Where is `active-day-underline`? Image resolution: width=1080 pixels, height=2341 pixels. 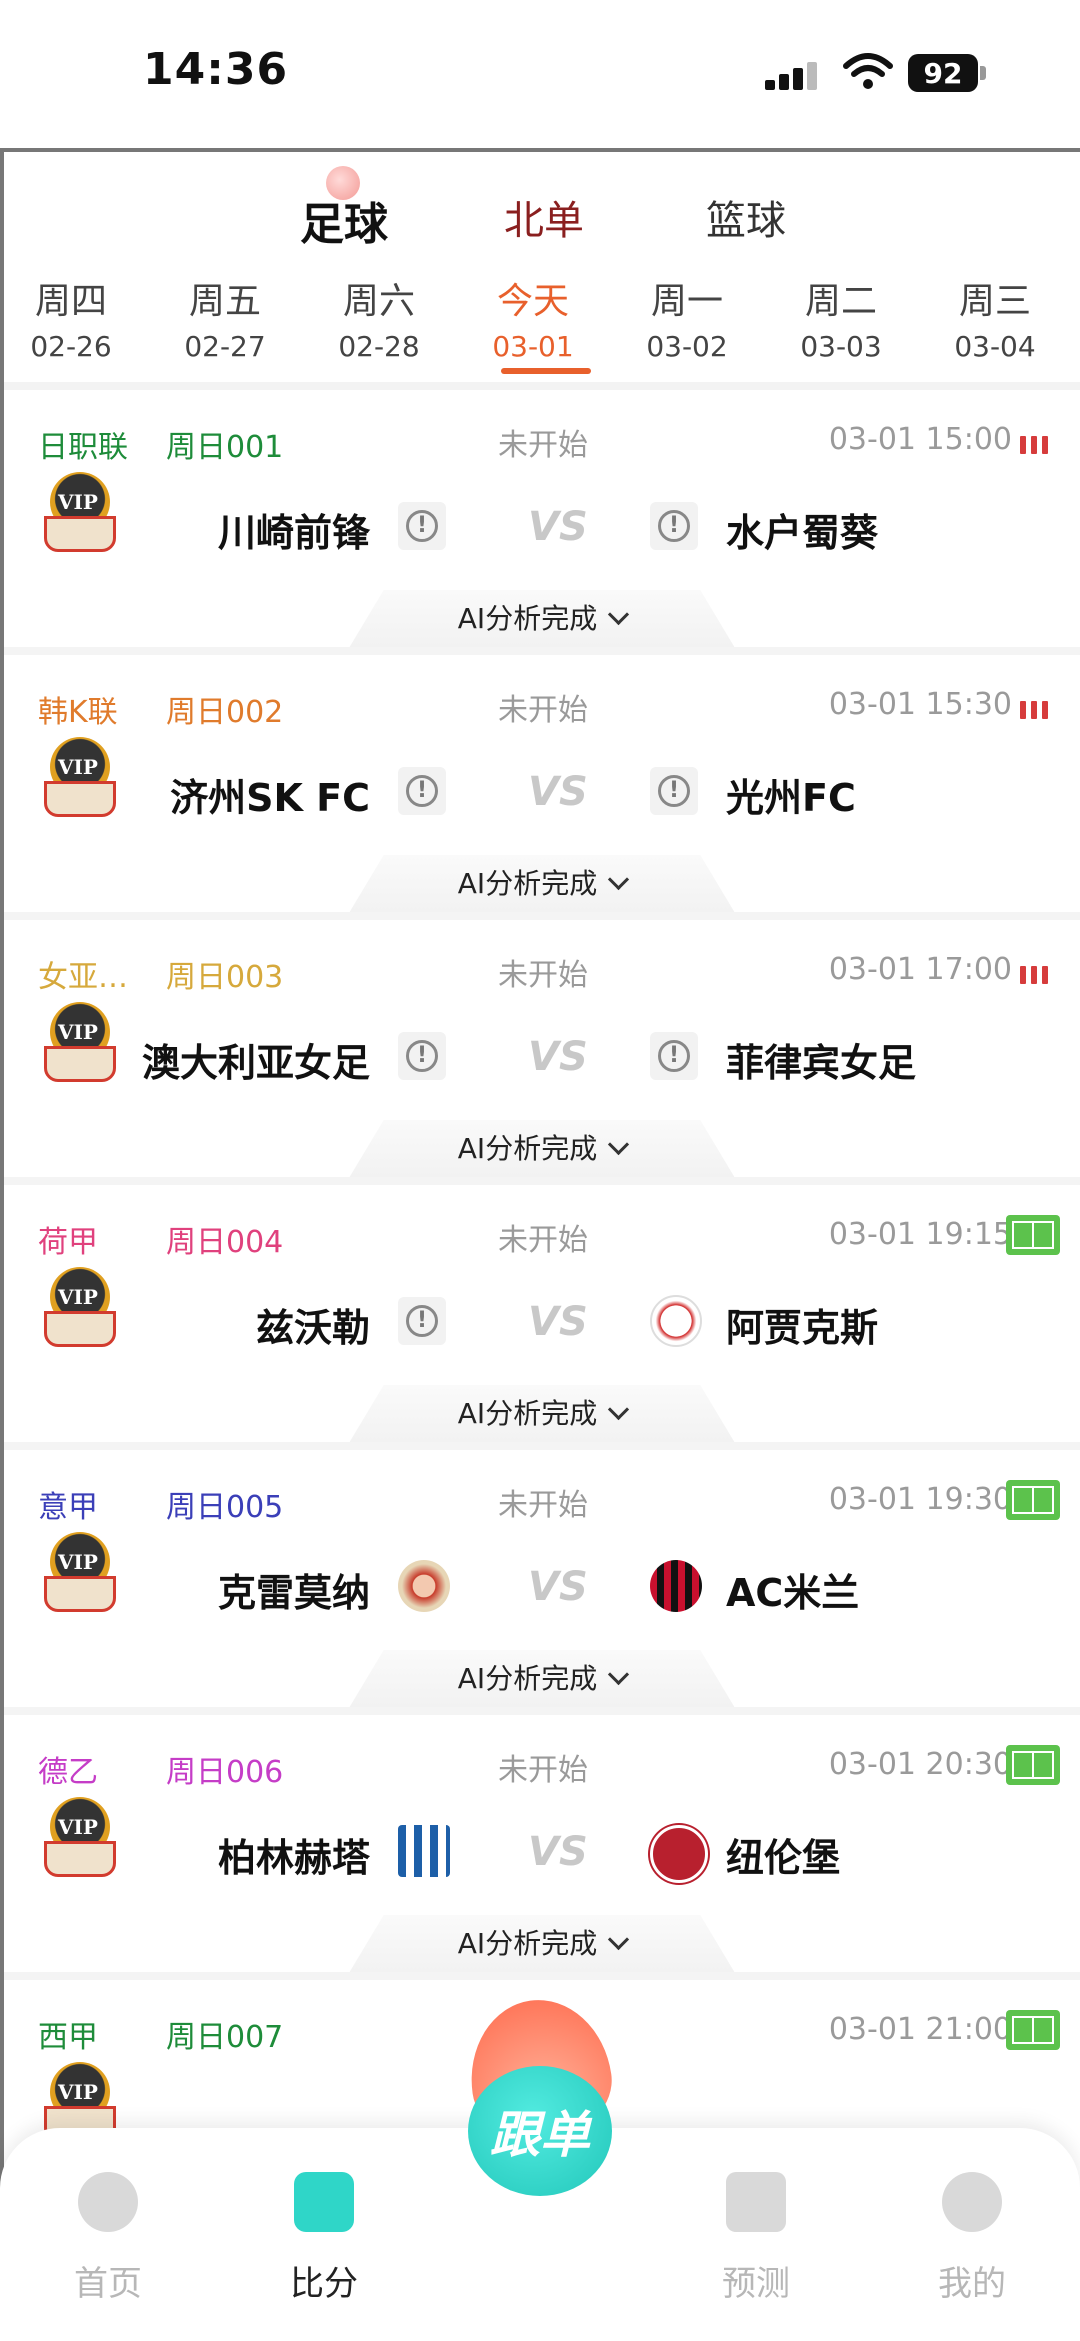 active-day-underline is located at coordinates (546, 371).